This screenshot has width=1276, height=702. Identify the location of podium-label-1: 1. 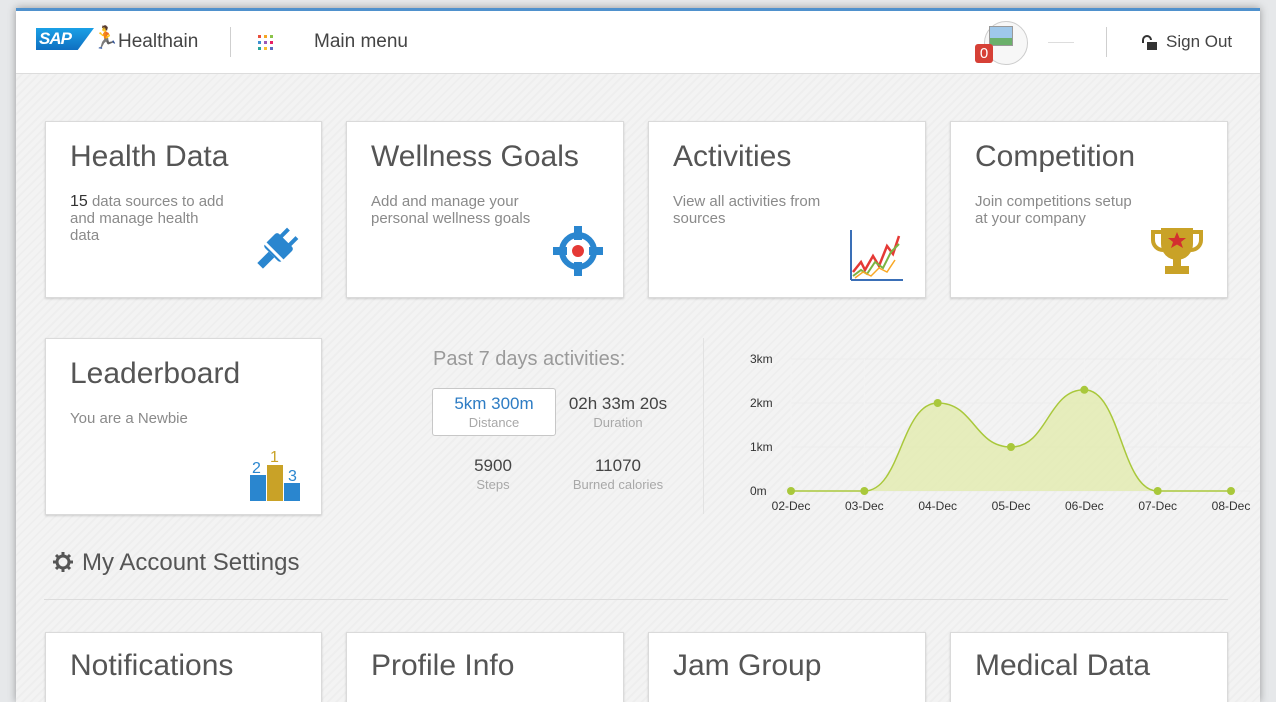
(274, 457).